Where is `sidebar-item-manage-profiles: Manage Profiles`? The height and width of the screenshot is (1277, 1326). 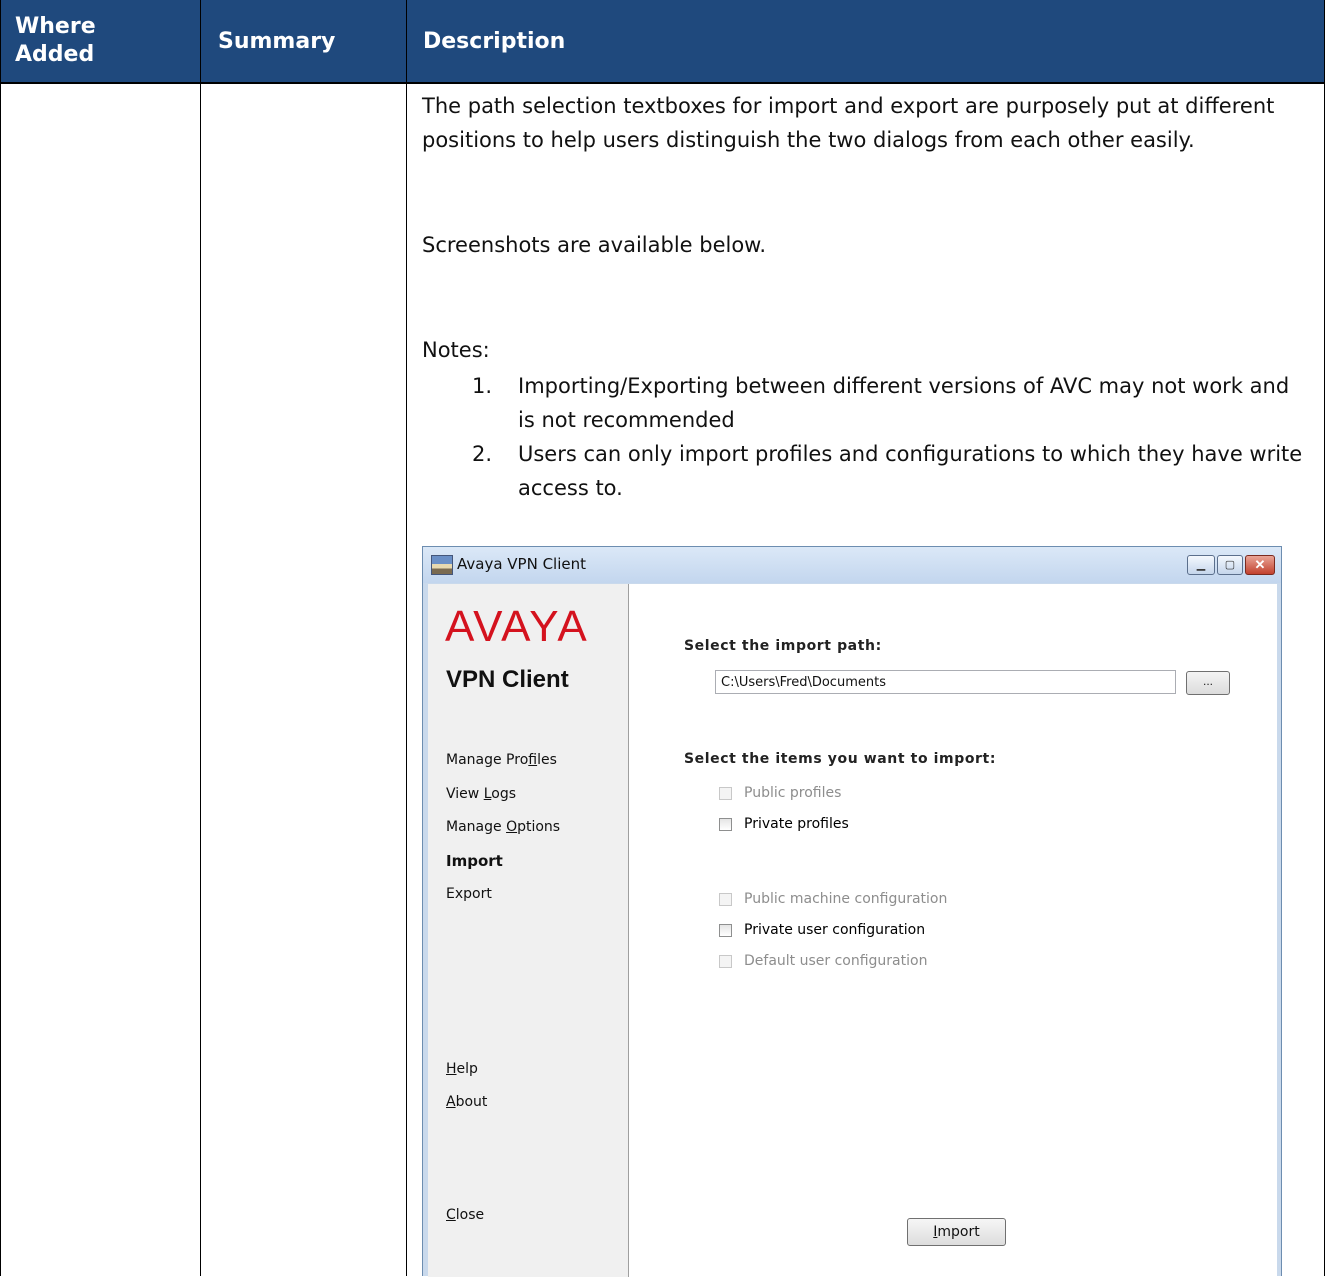
sidebar-item-manage-profiles: Manage Profiles is located at coordinates (501, 760).